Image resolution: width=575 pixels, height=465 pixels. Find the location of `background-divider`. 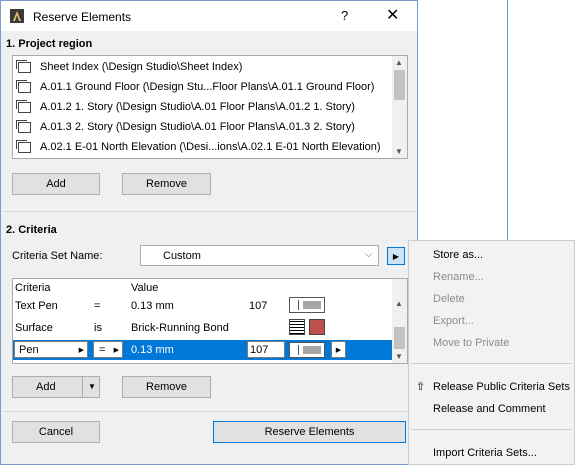

background-divider is located at coordinates (507, 122).